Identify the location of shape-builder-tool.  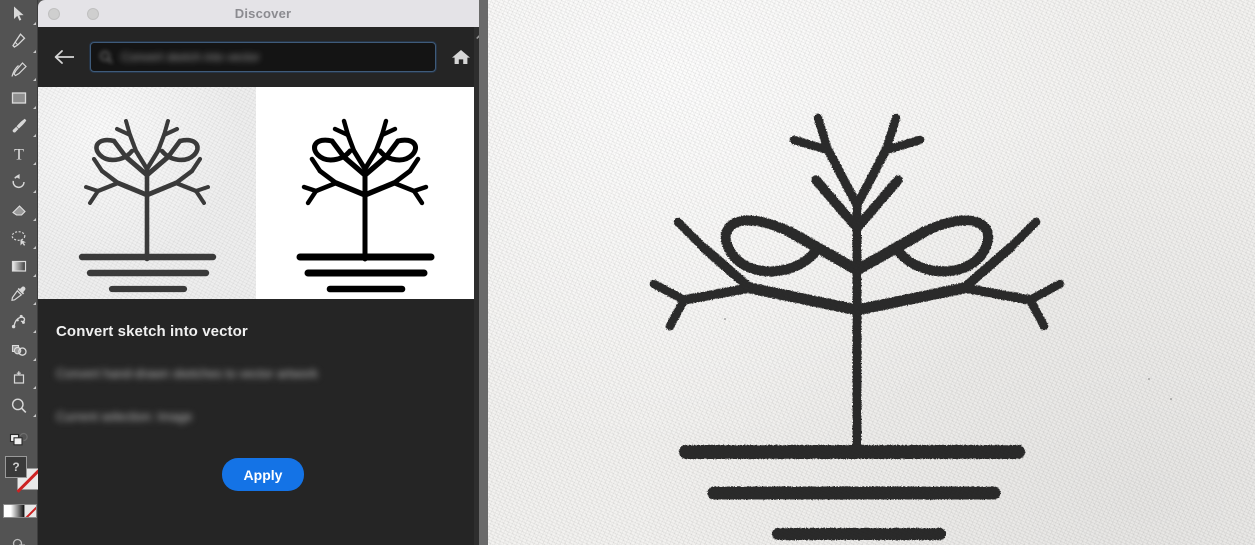
(19, 350).